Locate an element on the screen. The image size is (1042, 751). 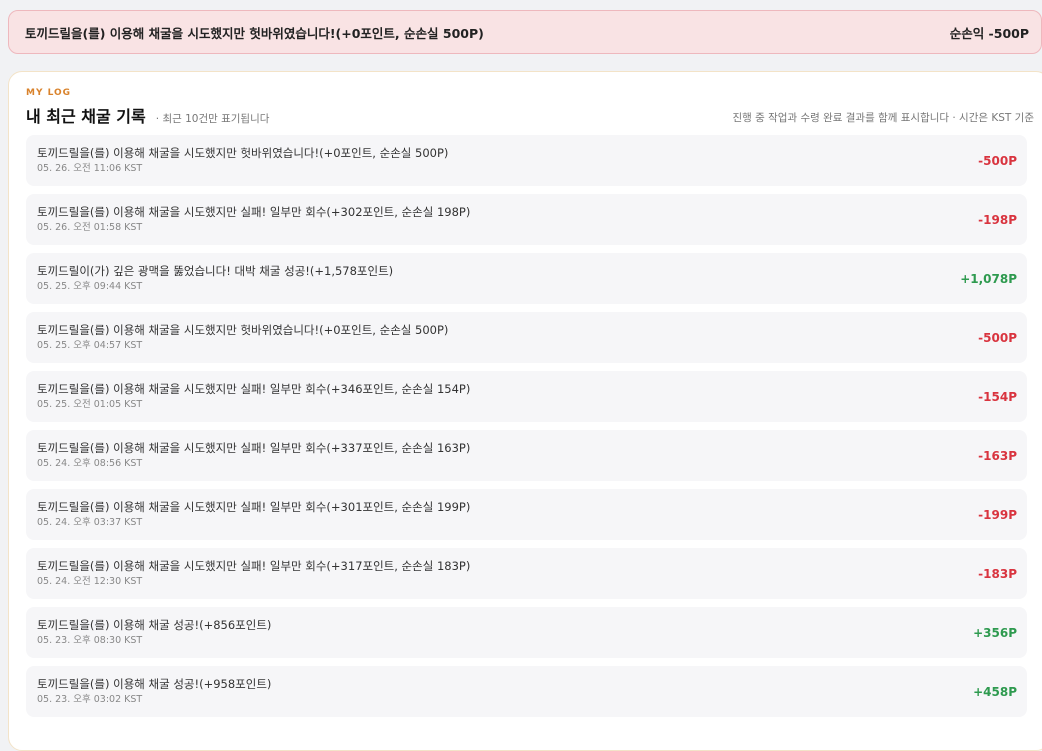
log-item-time: 05. 25. 오전 01:05 KST is located at coordinates (90, 404).